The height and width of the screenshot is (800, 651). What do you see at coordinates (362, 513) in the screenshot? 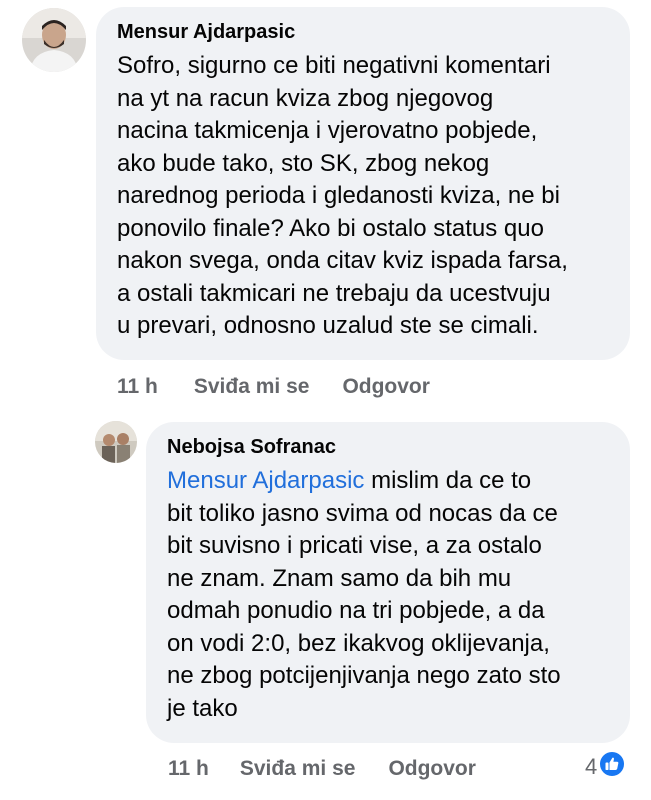
I see `comment-line: bit toliko jasno svima od nocas da ce` at bounding box center [362, 513].